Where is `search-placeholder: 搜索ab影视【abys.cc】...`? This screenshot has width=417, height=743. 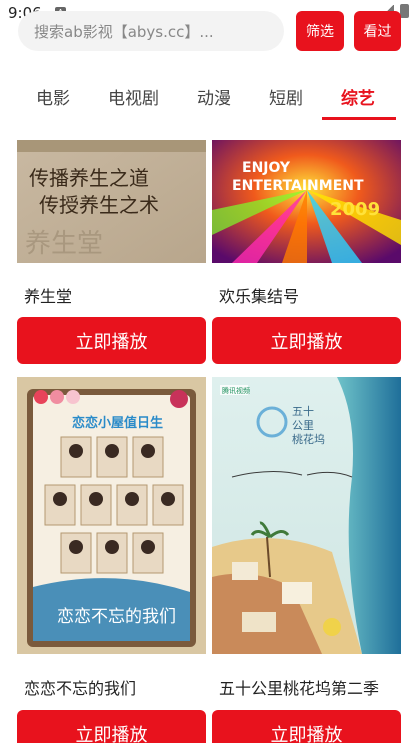 search-placeholder: 搜索ab影视【abys.cc】... is located at coordinates (124, 31).